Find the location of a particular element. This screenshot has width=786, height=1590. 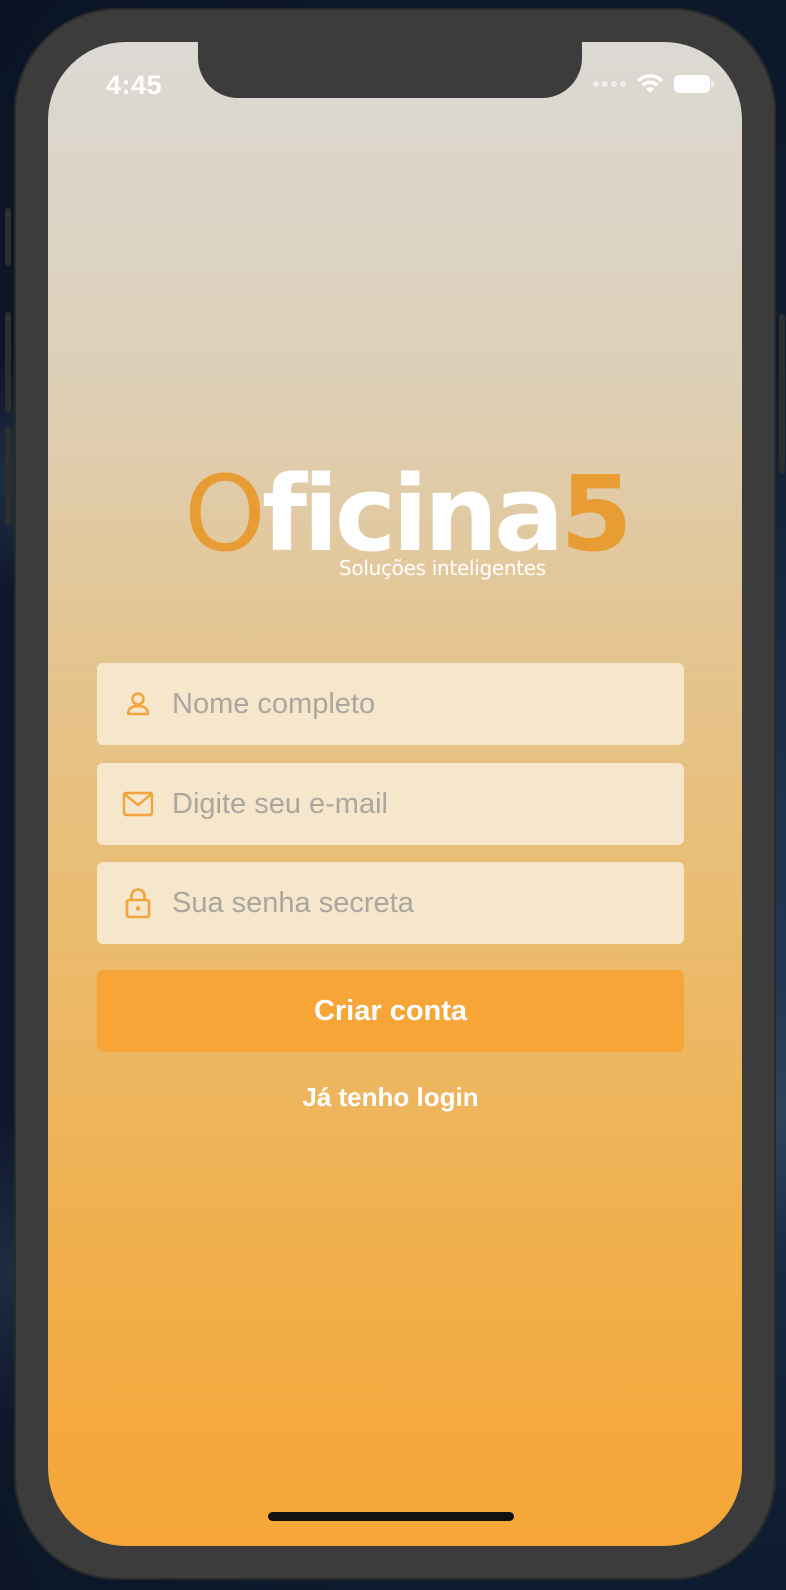

volume-down-button is located at coordinates (8, 476).